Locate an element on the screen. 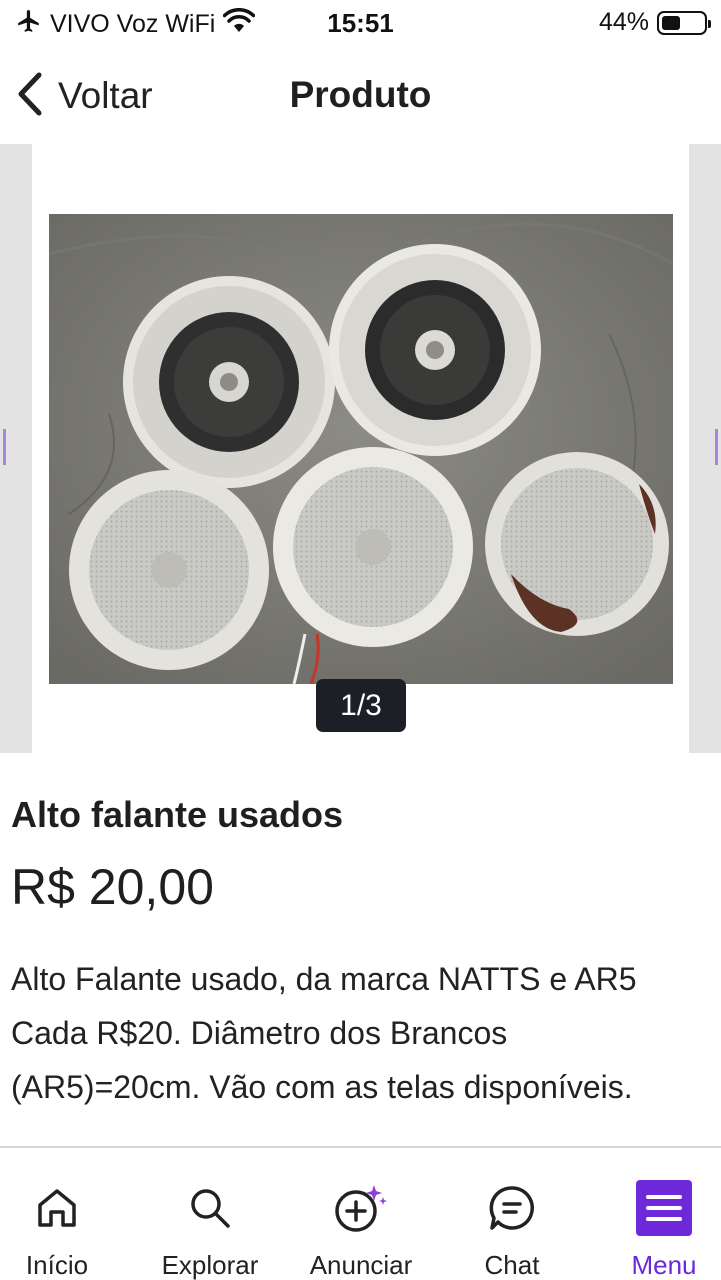 The height and width of the screenshot is (1280, 721). nav-header: Voltar Produto is located at coordinates (360, 96).